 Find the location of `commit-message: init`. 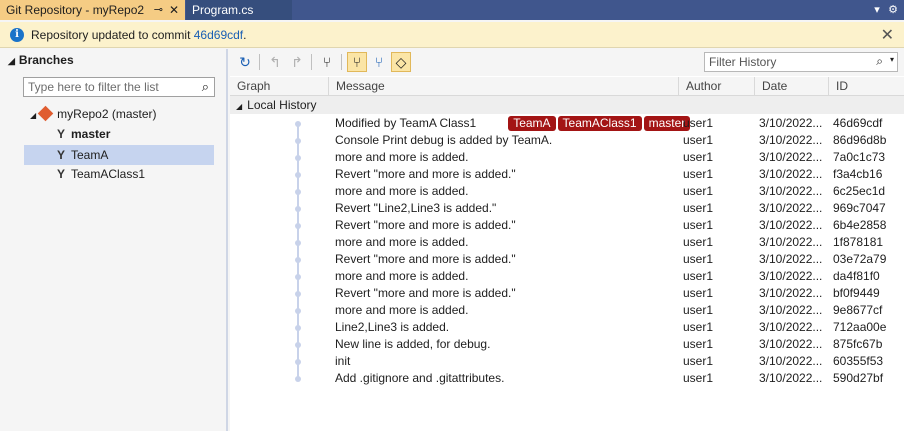

commit-message: init is located at coordinates (342, 361).